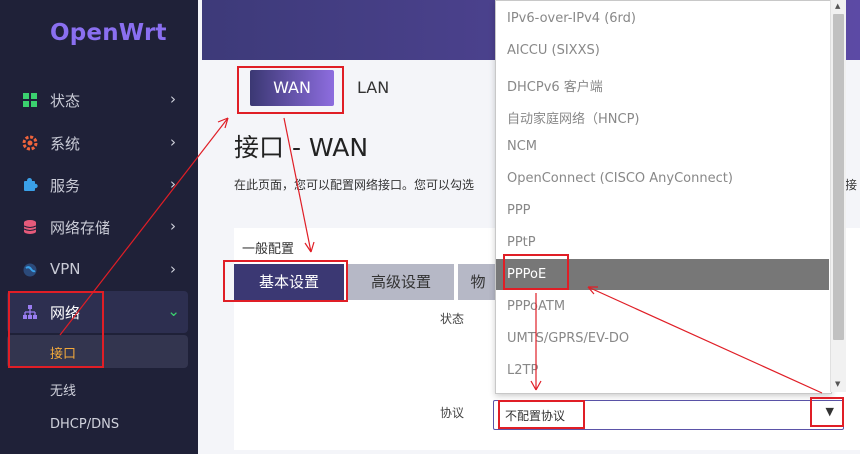  Describe the element at coordinates (56, 329) in the screenshot. I see `highlight-box-network-menu` at that location.